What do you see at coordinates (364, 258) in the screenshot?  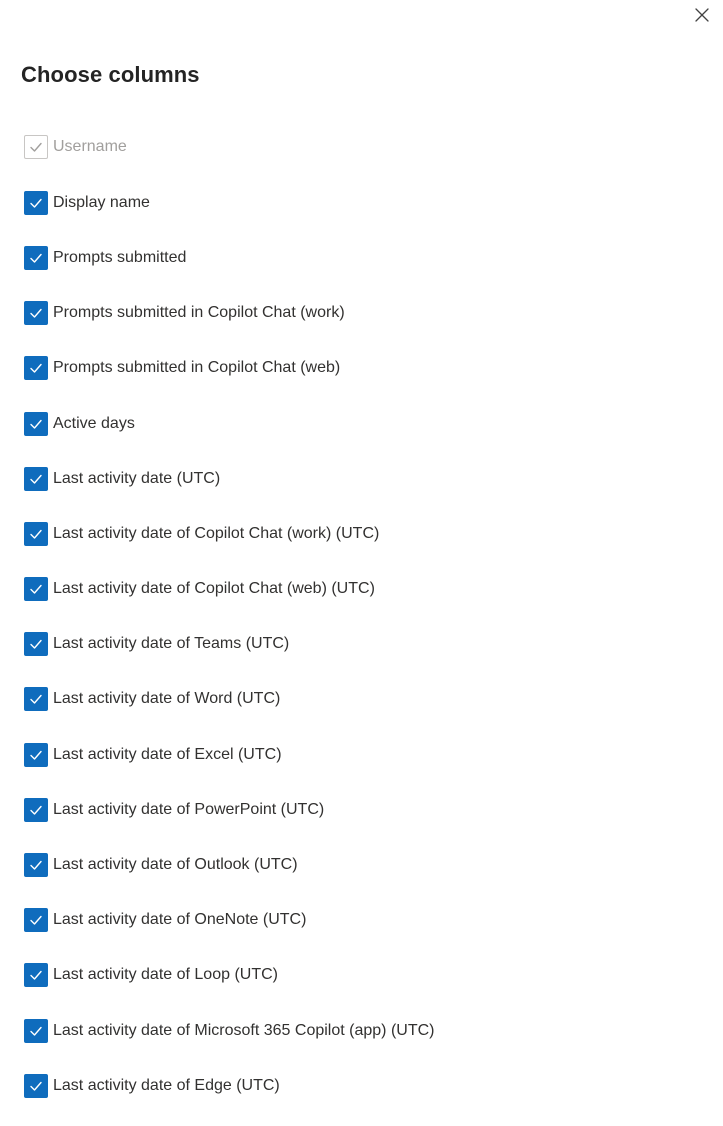 I see `column-option: Prompts submitted` at bounding box center [364, 258].